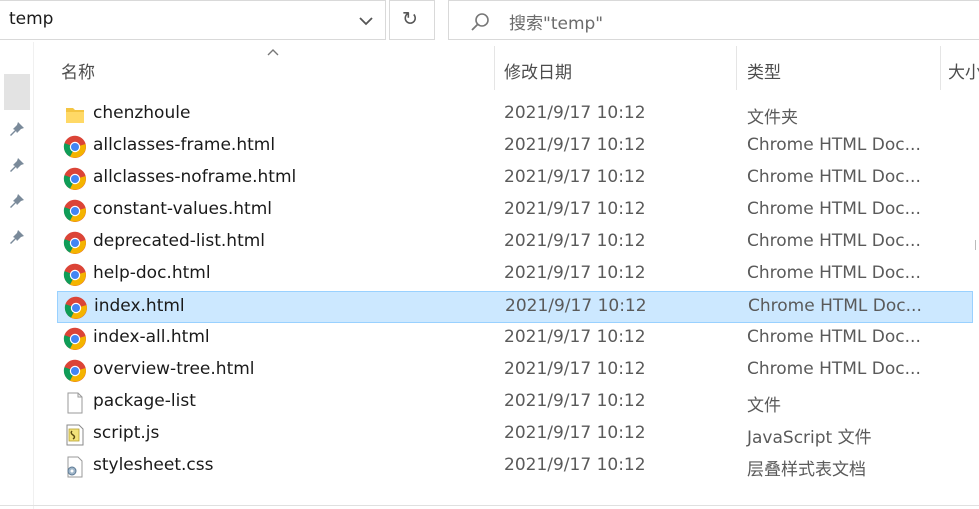 The image size is (979, 509). What do you see at coordinates (151, 337) in the screenshot?
I see `file-name: index-all.html` at bounding box center [151, 337].